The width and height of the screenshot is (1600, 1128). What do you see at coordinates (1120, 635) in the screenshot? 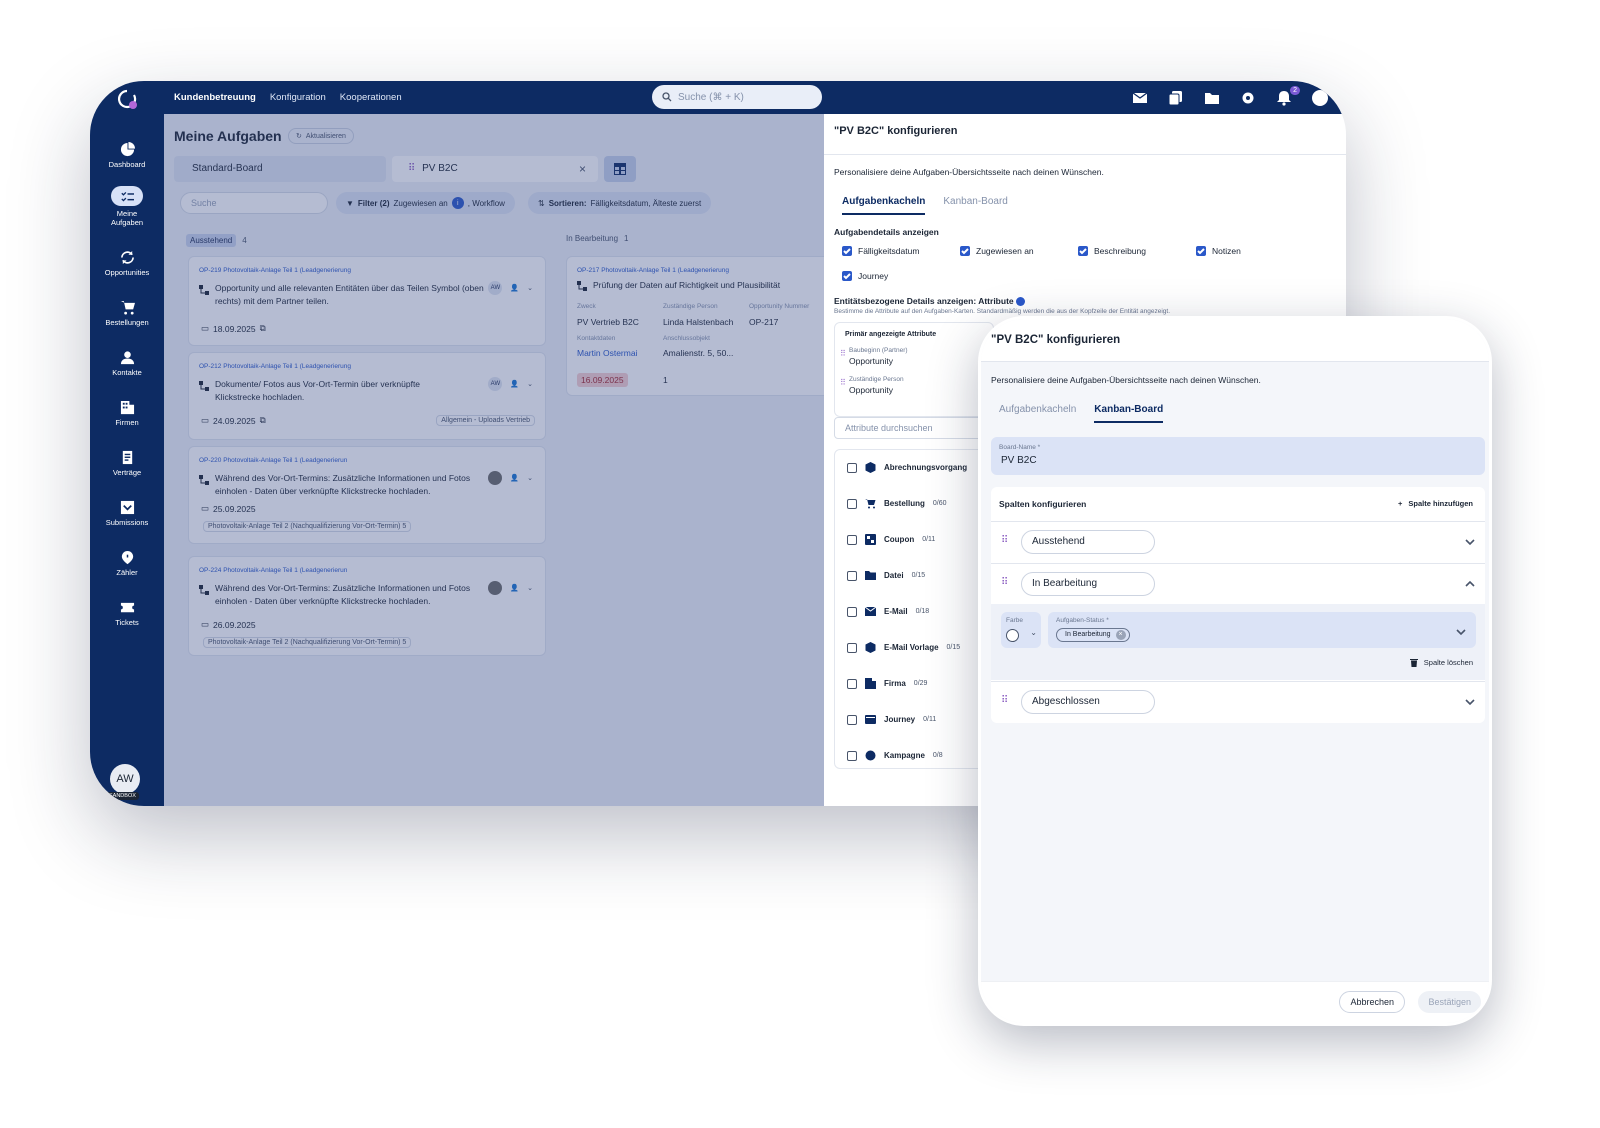
I see `remove-chip-icon: ×` at bounding box center [1120, 635].